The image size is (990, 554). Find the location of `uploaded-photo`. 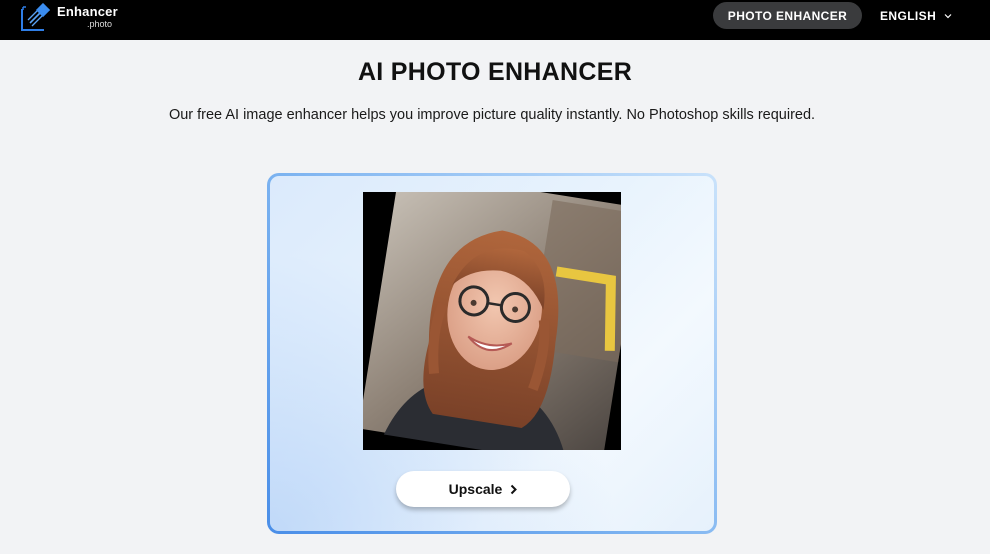

uploaded-photo is located at coordinates (492, 321).